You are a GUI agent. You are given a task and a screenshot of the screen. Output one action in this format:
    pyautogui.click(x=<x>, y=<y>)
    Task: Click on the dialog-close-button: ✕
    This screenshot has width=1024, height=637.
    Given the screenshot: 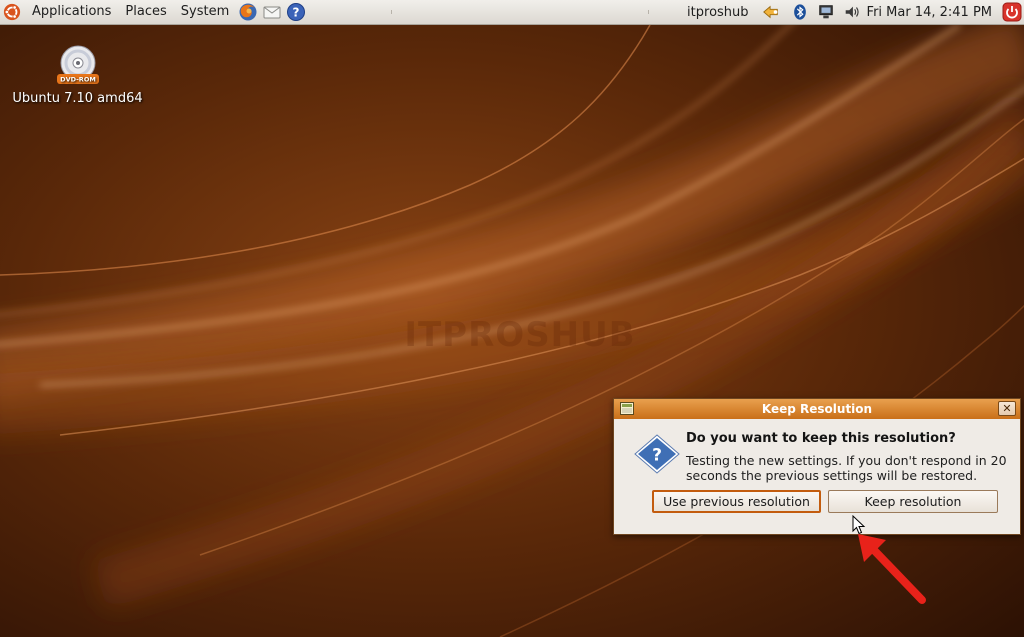 What is the action you would take?
    pyautogui.click(x=1007, y=408)
    